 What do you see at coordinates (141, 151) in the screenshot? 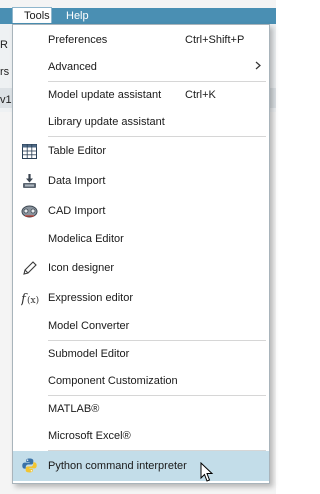
I see `menu-item-table-editor: Table Editor` at bounding box center [141, 151].